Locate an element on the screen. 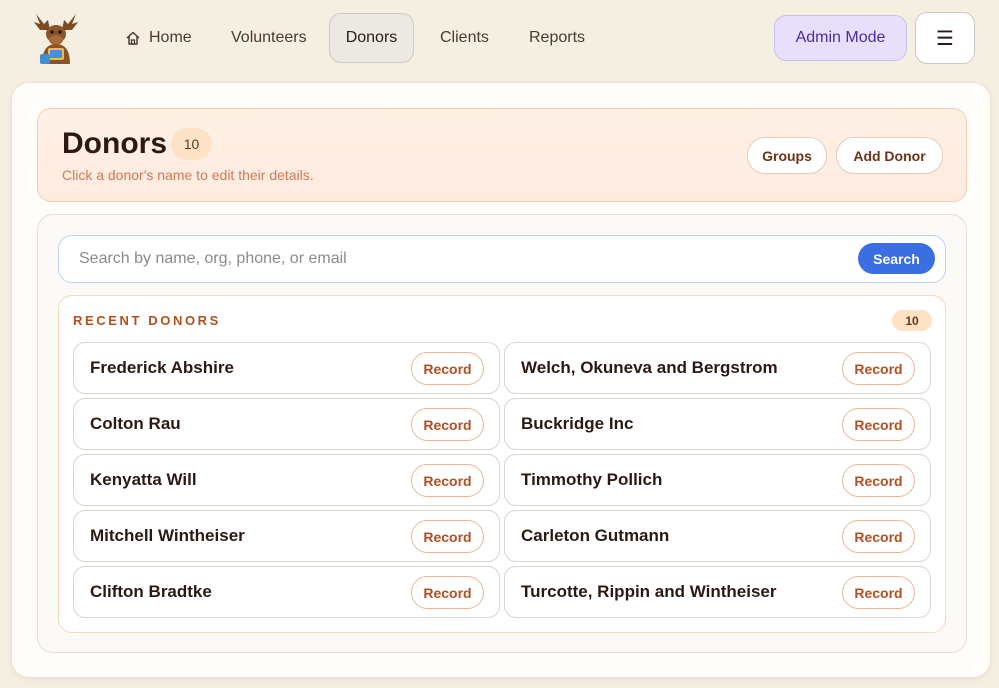 This screenshot has height=688, width=999. search-bar: Search is located at coordinates (502, 259).